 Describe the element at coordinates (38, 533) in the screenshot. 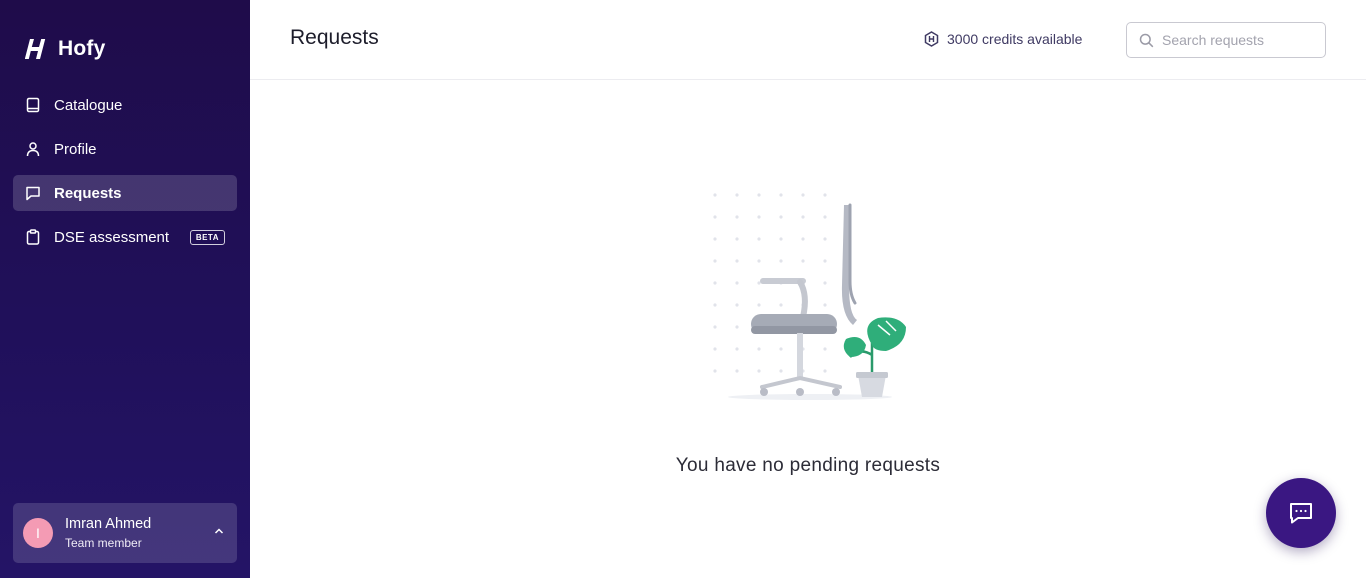

I see `avatar: I` at that location.